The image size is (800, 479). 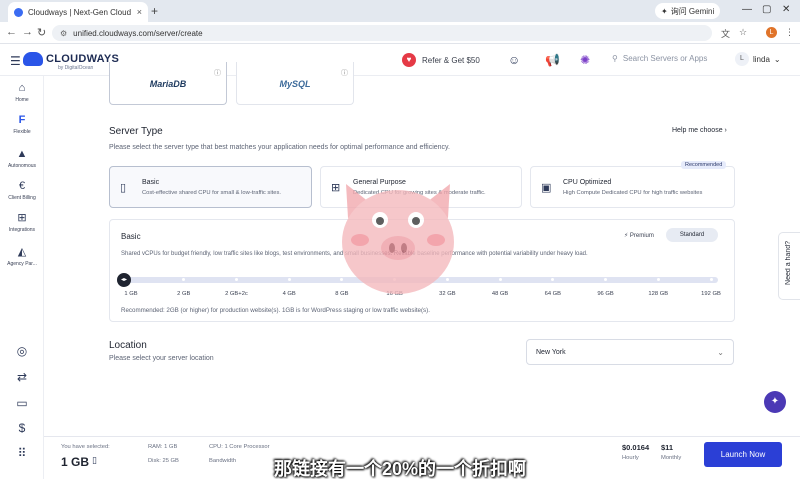 What do you see at coordinates (587, 182) in the screenshot?
I see `server-type-label: CPU Optimized` at bounding box center [587, 182].